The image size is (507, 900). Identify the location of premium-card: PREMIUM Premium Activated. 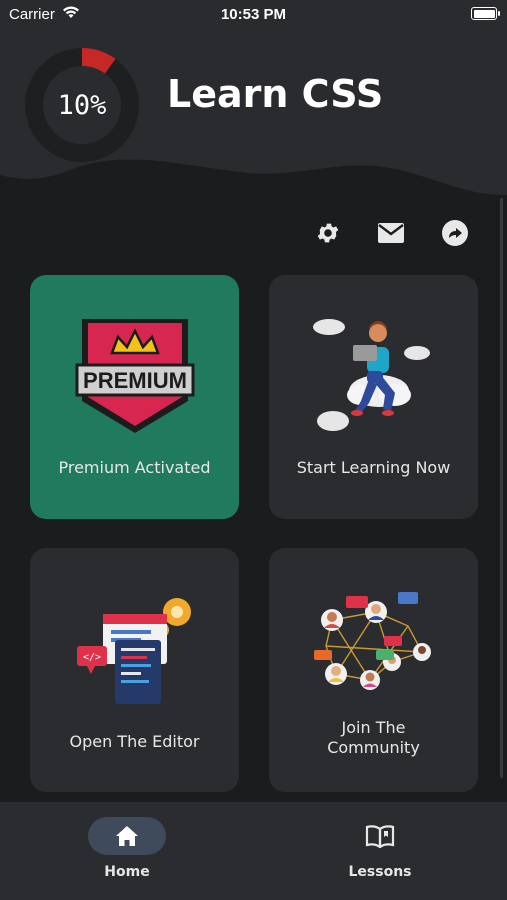
(134, 397).